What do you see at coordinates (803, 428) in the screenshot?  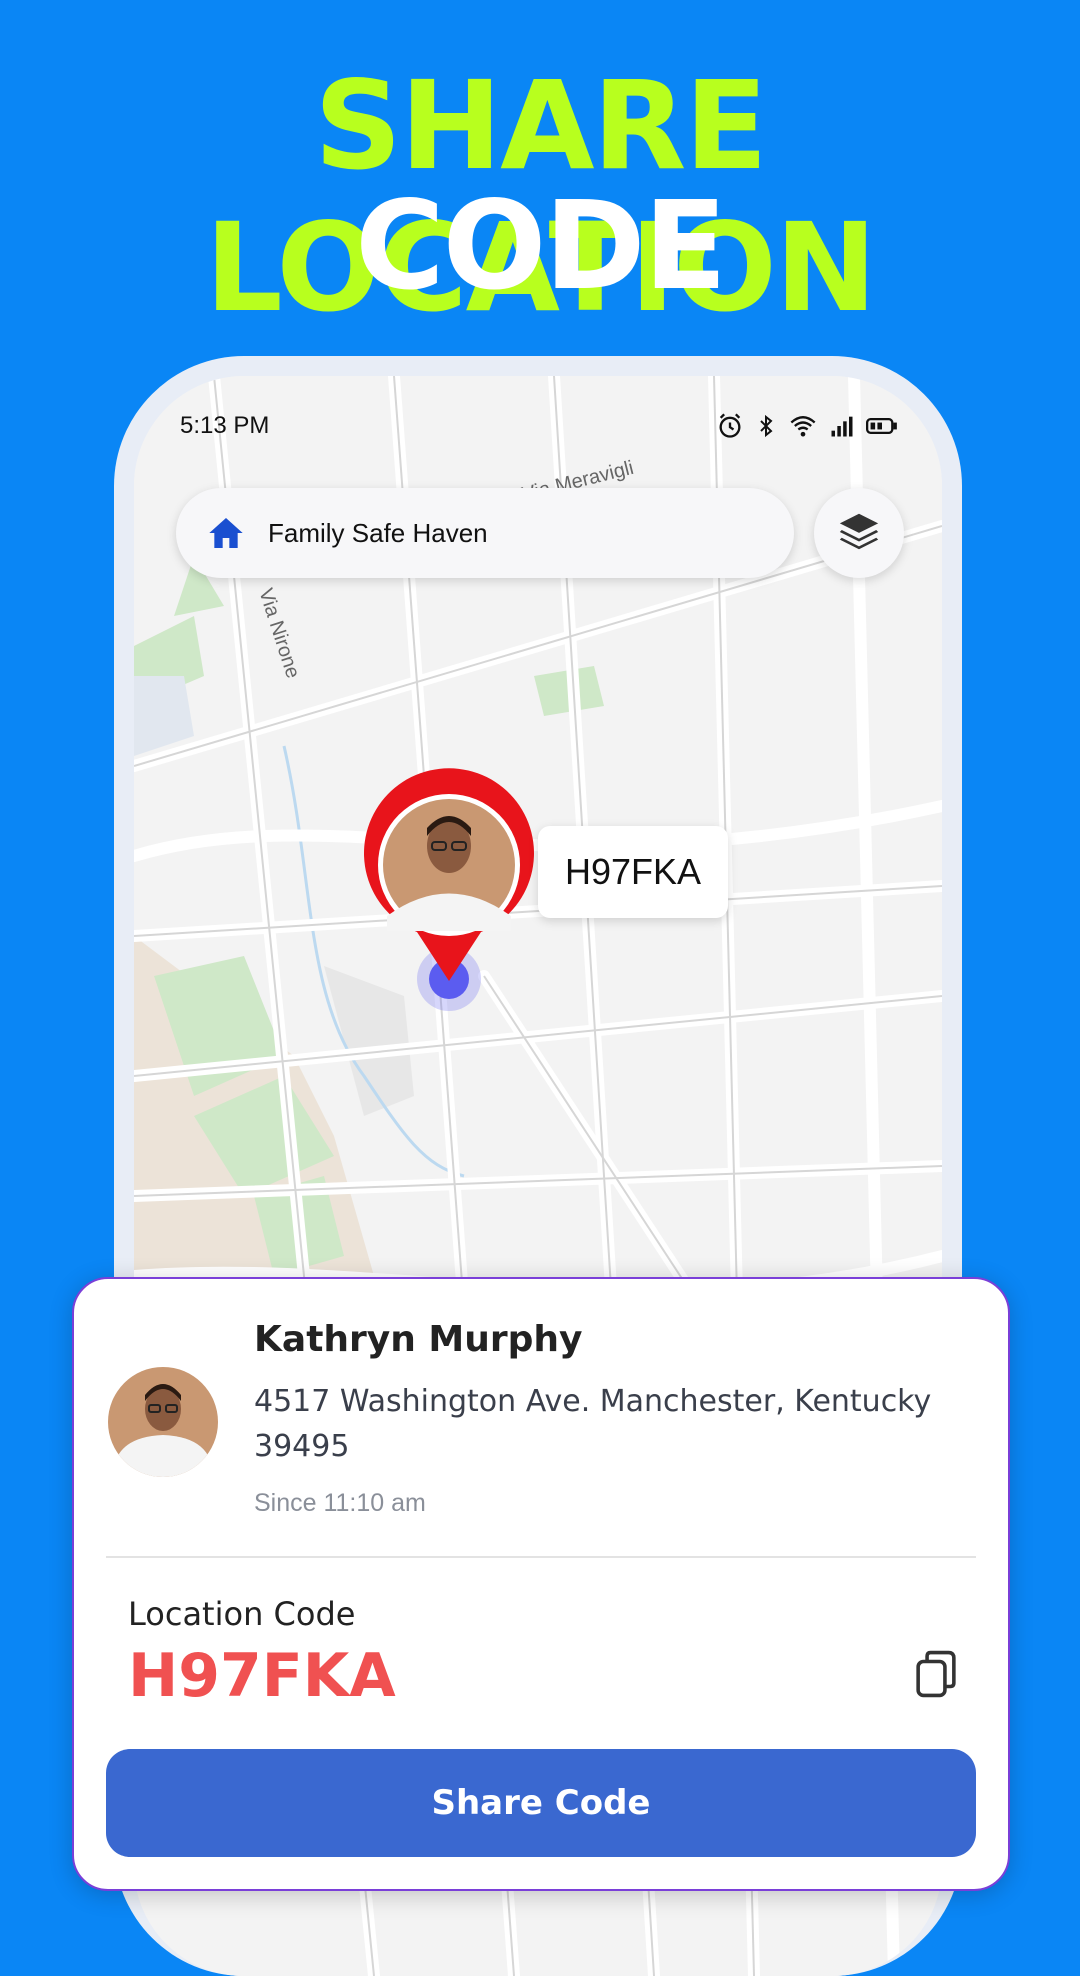 I see `wifi-icon` at bounding box center [803, 428].